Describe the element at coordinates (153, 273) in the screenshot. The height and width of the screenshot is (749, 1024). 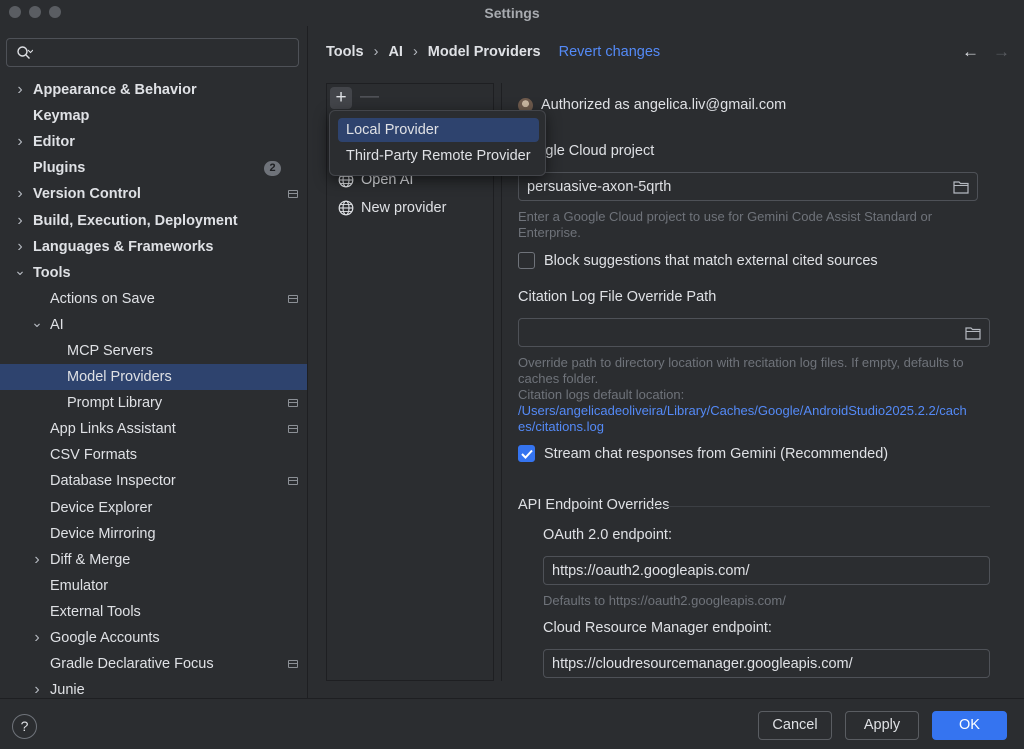
I see `sidebar-item-tools: ⌄ Tools` at that location.